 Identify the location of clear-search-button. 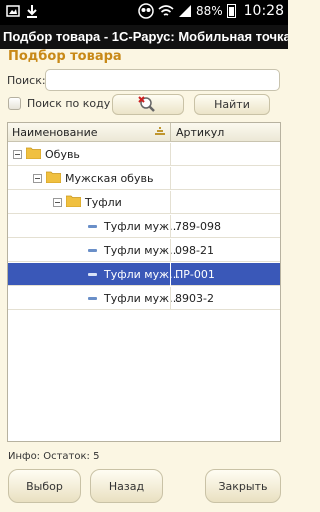
(148, 104).